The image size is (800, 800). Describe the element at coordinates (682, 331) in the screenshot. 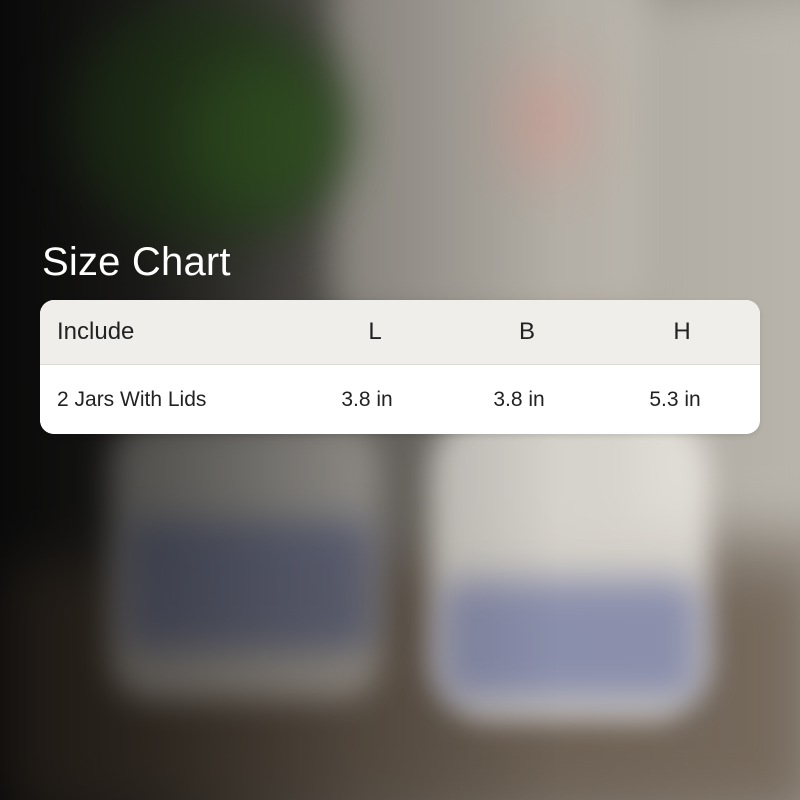

I see `header-height: H` at that location.